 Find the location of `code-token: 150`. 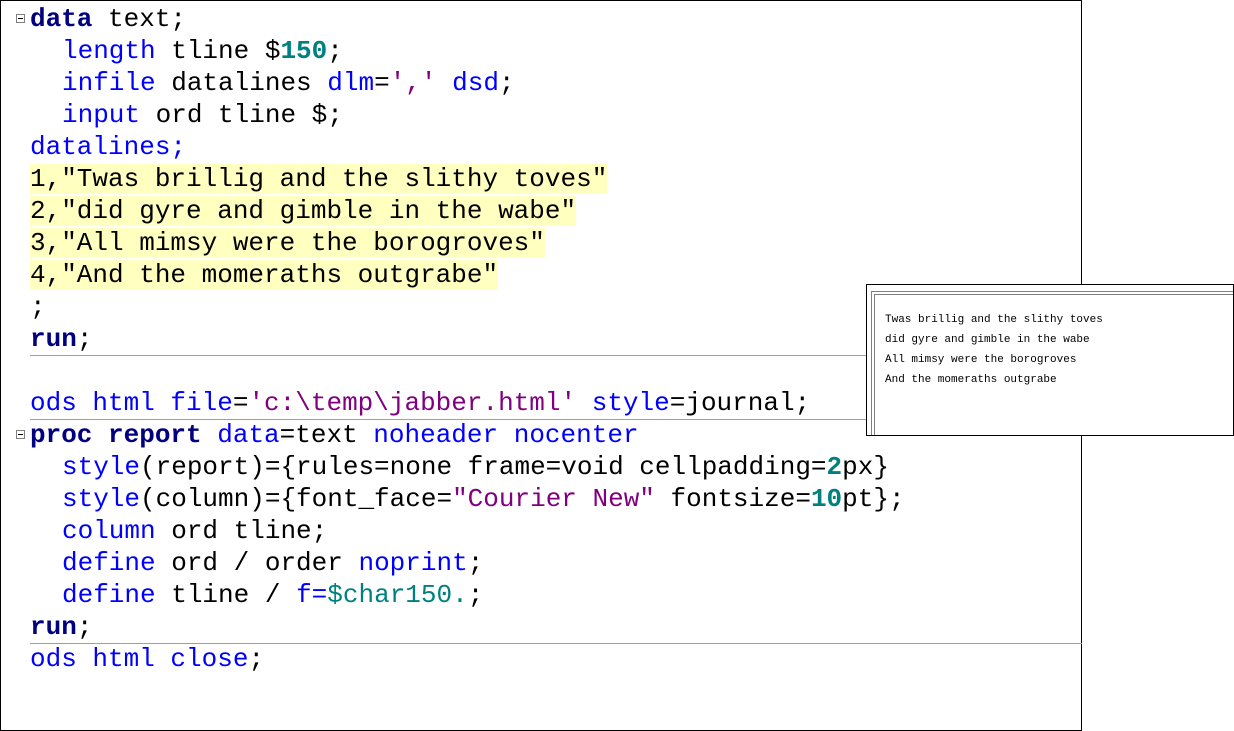

code-token: 150 is located at coordinates (304, 51).